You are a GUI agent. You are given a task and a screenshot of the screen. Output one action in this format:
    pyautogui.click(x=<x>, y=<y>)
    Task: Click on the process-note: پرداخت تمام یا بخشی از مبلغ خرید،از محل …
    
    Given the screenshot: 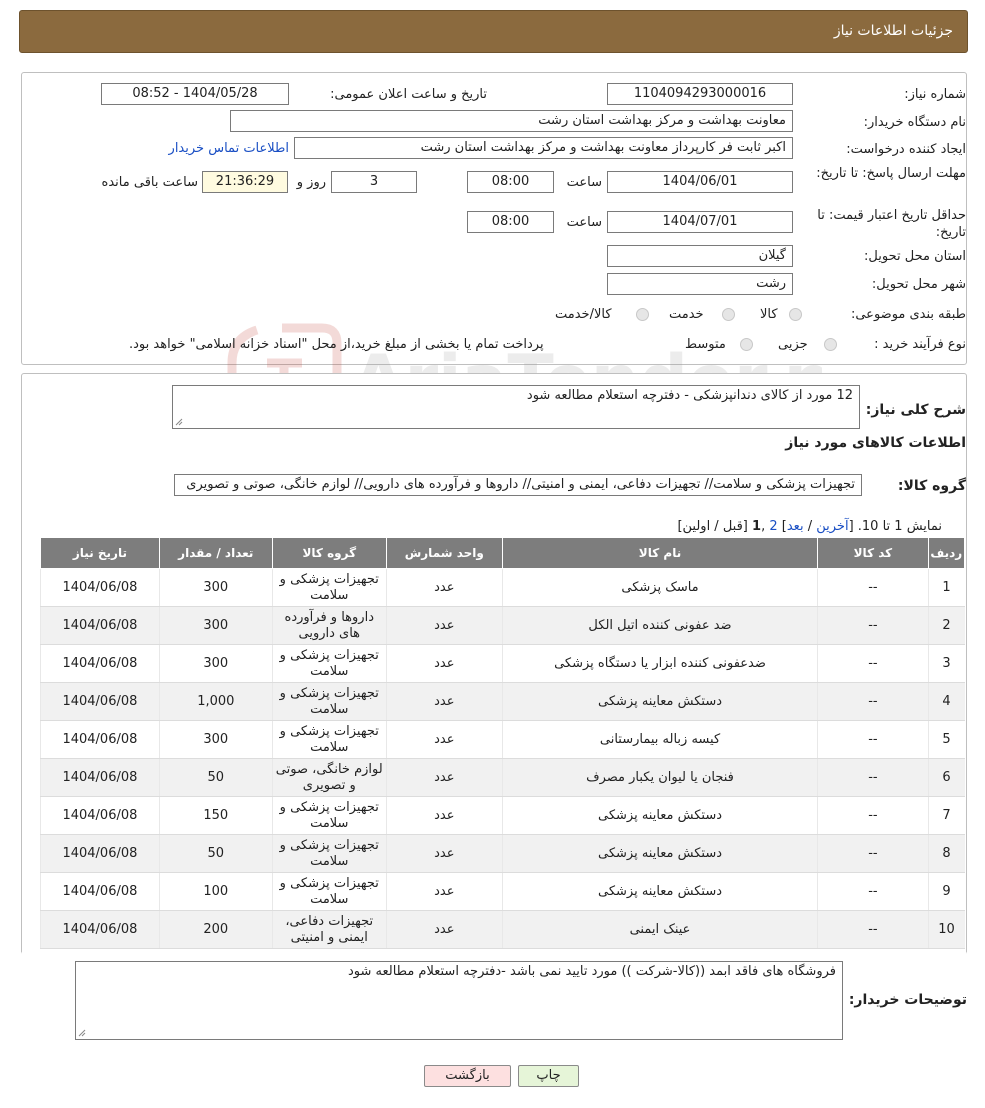 What is the action you would take?
    pyautogui.click(x=336, y=344)
    